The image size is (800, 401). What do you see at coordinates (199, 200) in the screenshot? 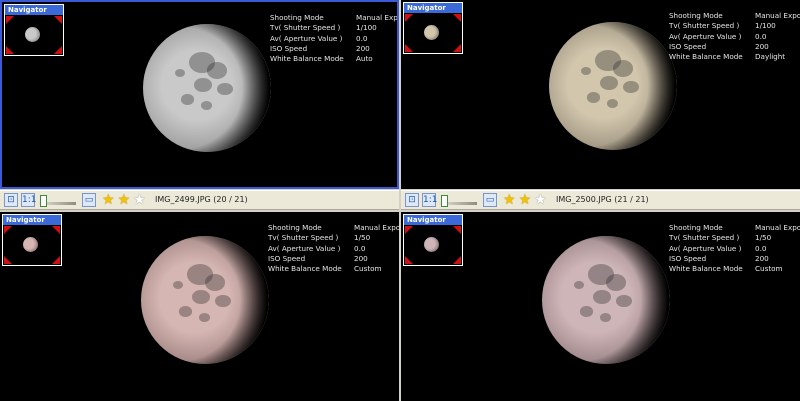
I see `image-toolbar-left: ⊡ 1:1 ▭ ★ ★ ★ IMG_2499.JPG (20 / 21)` at bounding box center [199, 200].